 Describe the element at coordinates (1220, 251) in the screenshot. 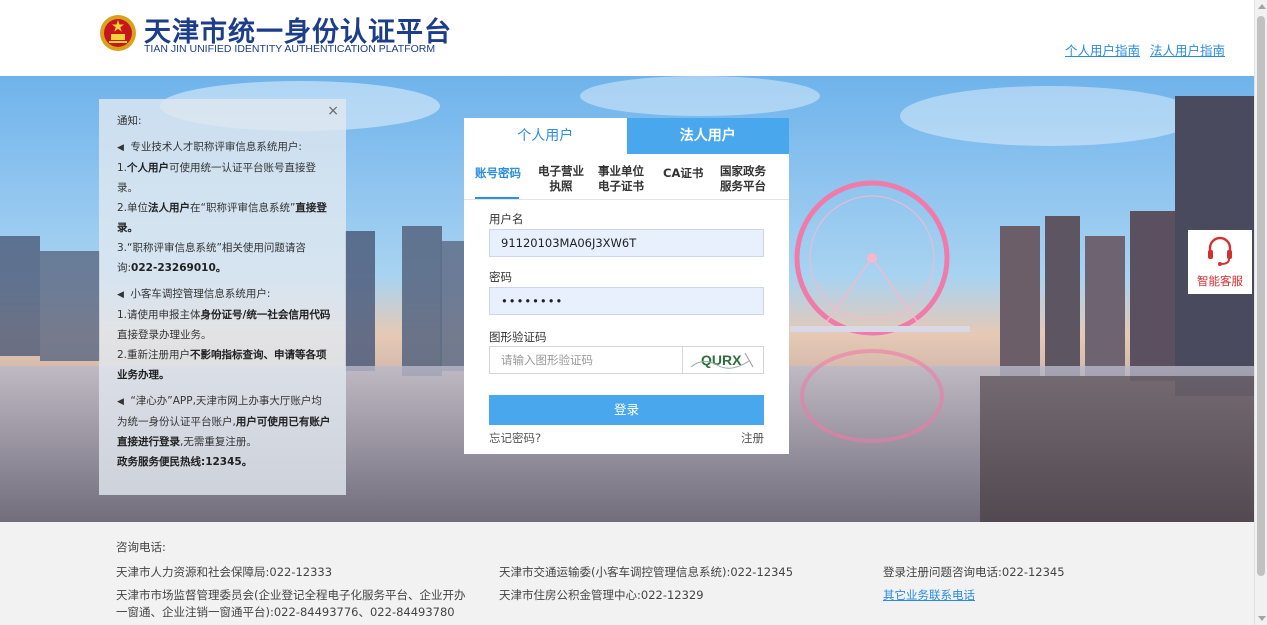

I see `headset-icon` at that location.